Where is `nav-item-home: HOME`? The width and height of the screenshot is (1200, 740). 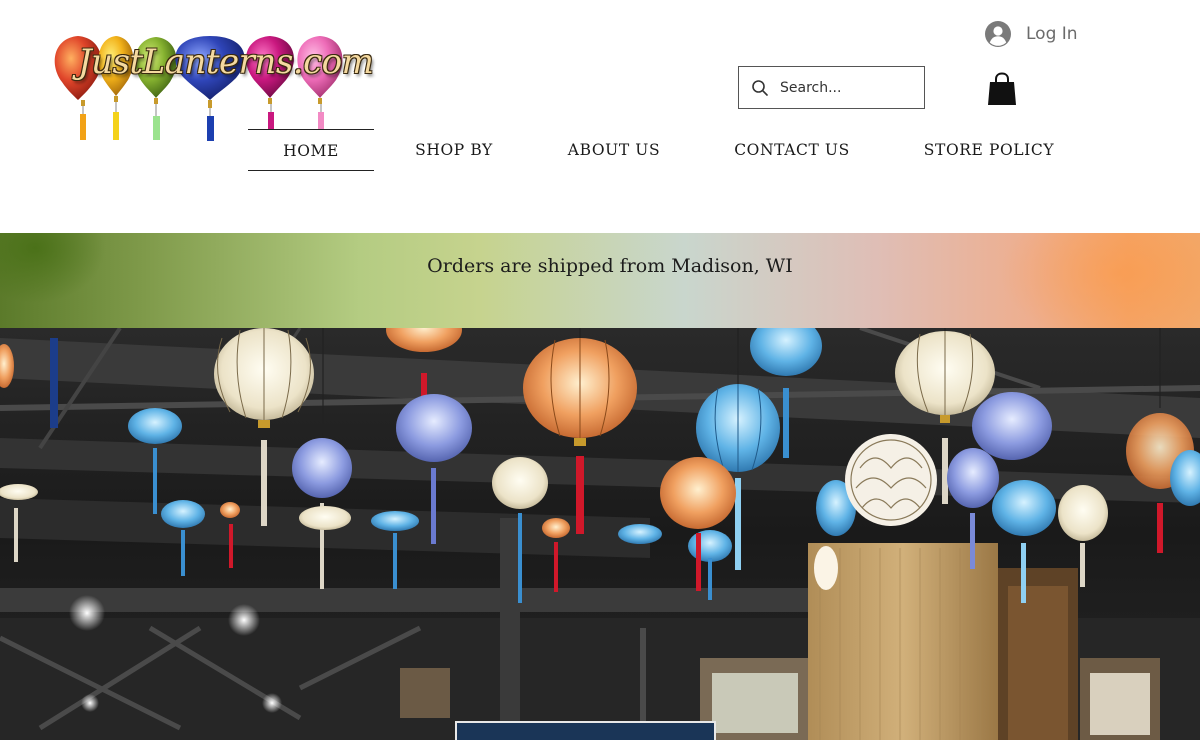
nav-item-home: HOME is located at coordinates (311, 150).